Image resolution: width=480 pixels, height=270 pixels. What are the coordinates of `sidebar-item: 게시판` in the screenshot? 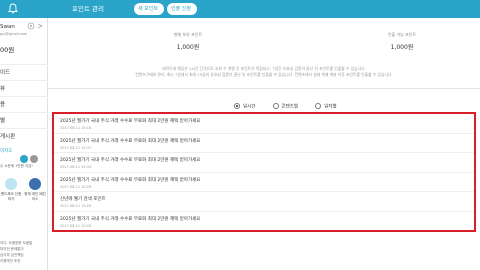 It's located at (24, 136).